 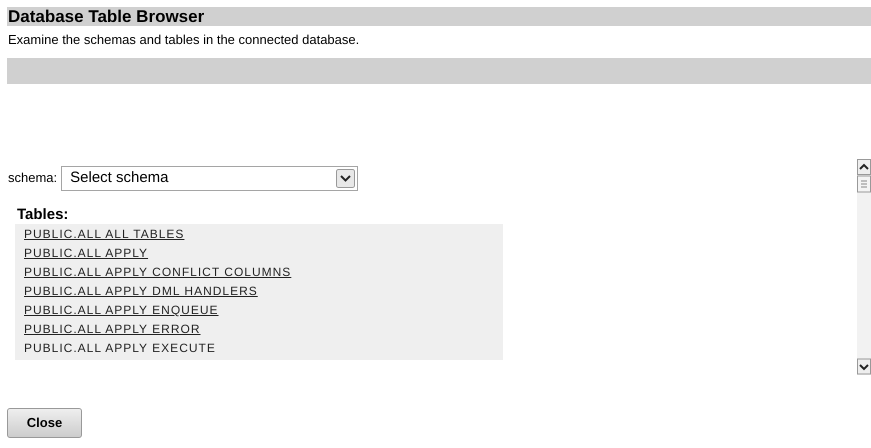 I want to click on close-button: Close, so click(x=44, y=423).